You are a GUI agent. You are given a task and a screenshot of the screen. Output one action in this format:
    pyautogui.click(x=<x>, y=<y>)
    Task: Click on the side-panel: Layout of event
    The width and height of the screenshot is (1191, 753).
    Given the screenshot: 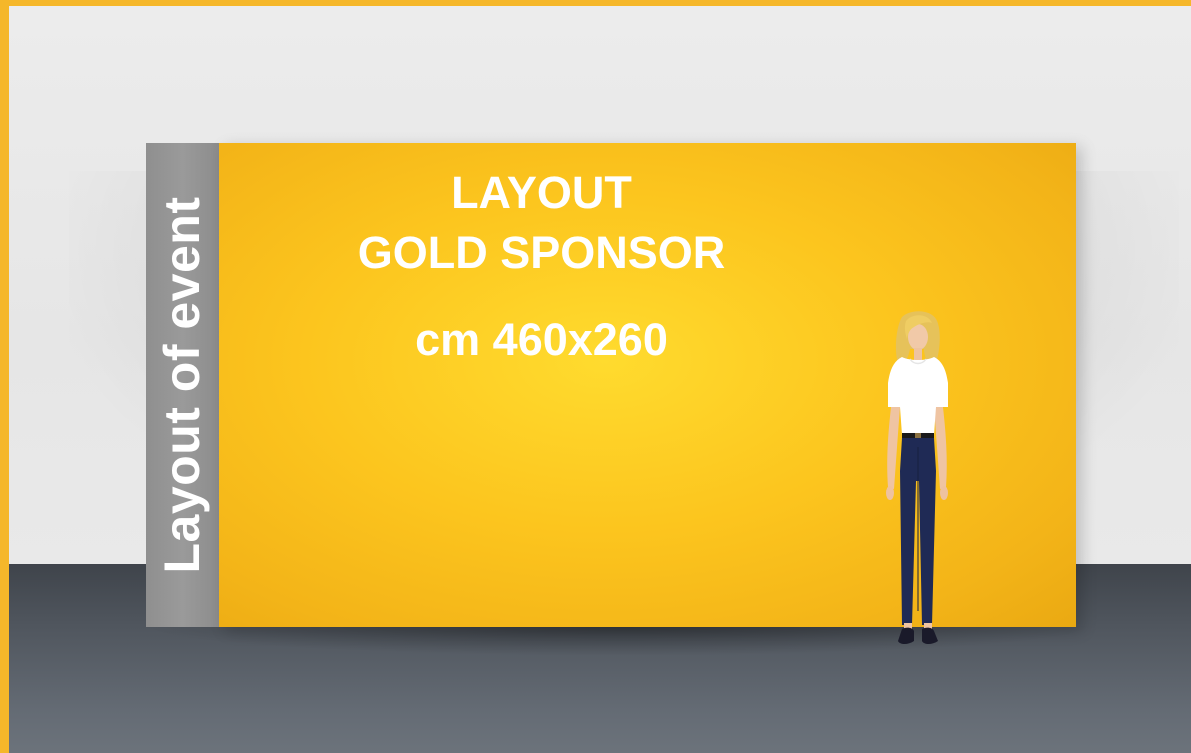 What is the action you would take?
    pyautogui.click(x=182, y=385)
    